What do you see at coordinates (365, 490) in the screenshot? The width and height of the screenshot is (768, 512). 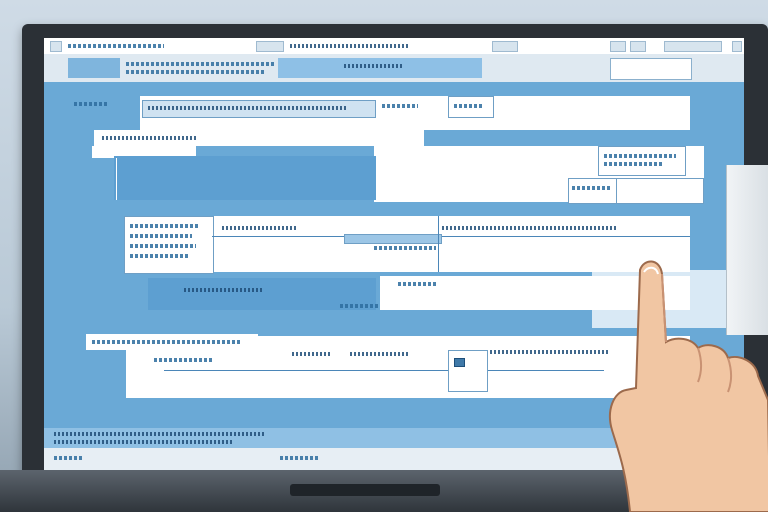 I see `monitor-stand-lip` at bounding box center [365, 490].